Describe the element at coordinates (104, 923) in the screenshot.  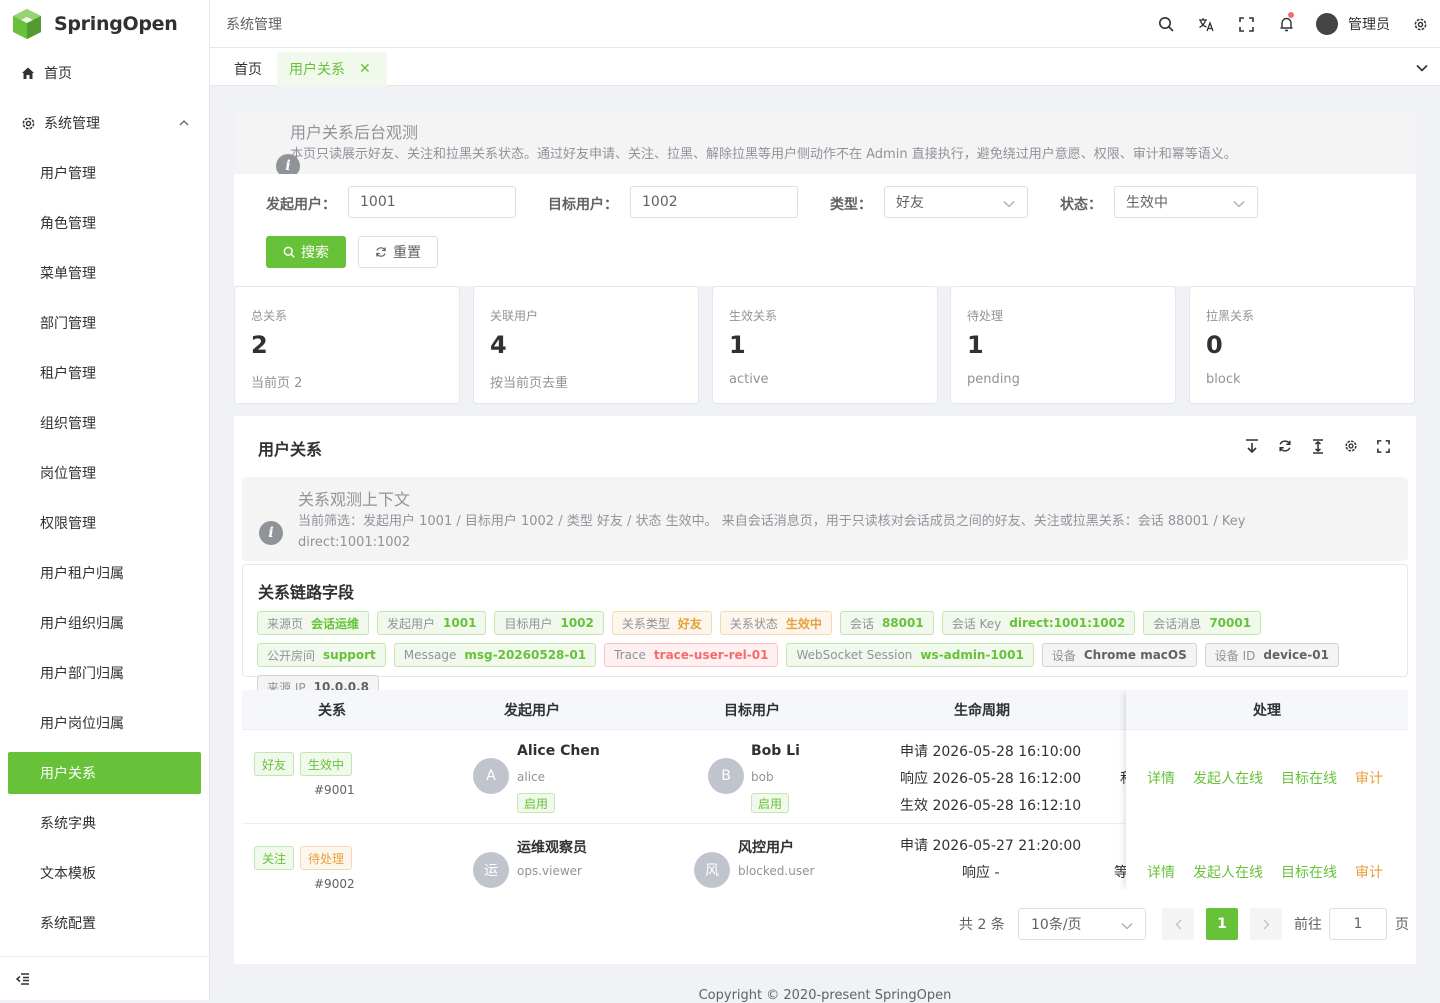
I see `sidebar-item: 系统配置` at that location.